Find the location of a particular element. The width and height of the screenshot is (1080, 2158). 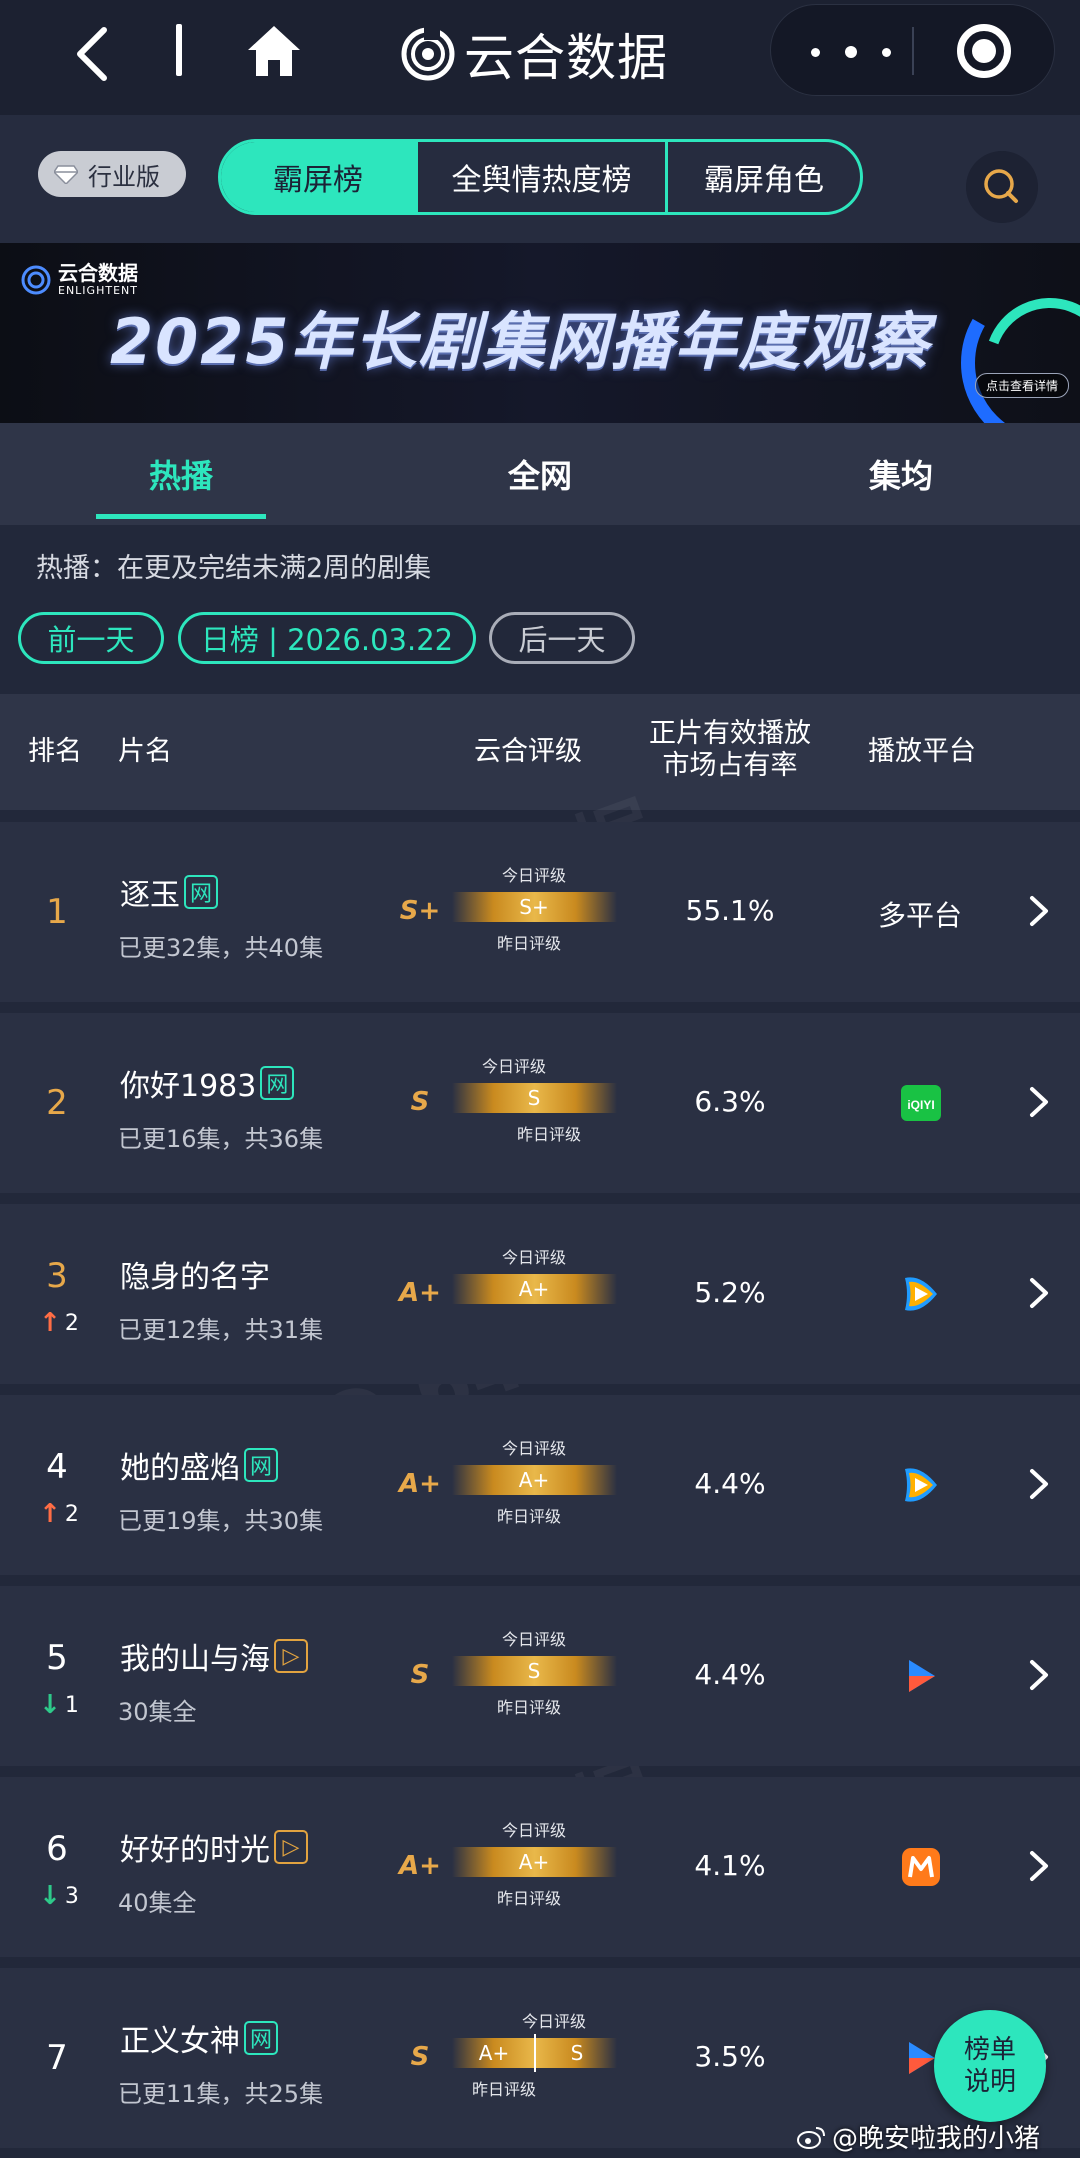

show-title: 她的盛焰 网 is located at coordinates (199, 1465).